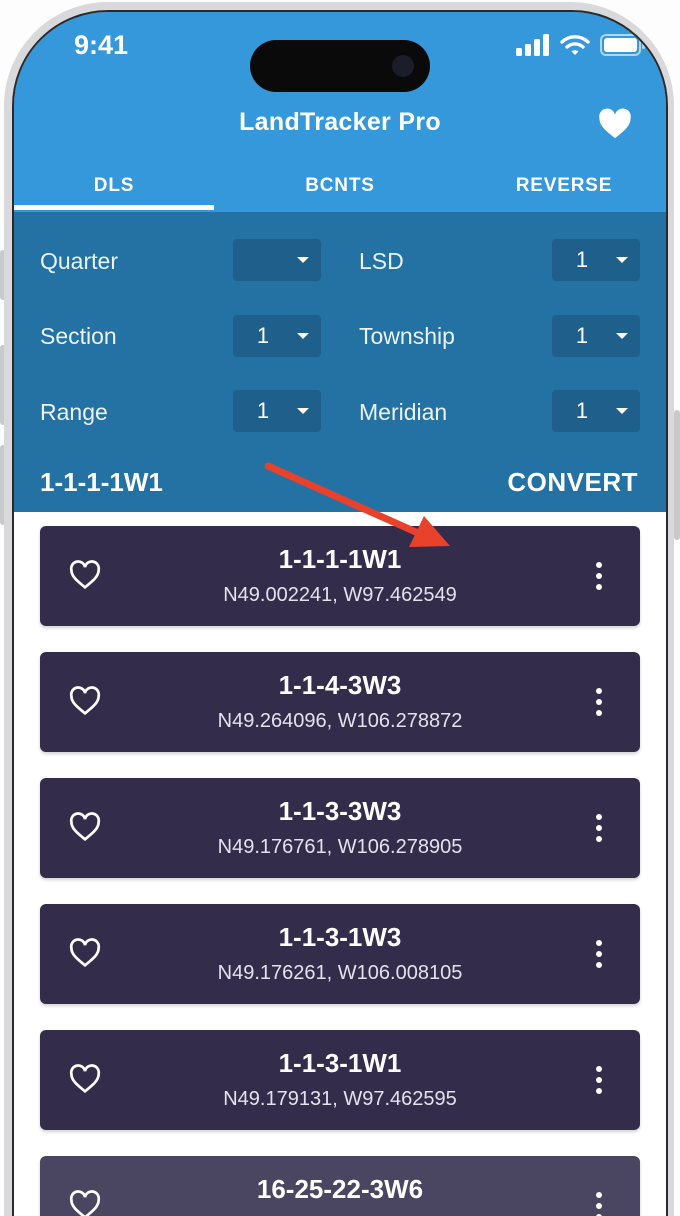  Describe the element at coordinates (357, 504) in the screenshot. I see `annotation-arrow-icon` at that location.